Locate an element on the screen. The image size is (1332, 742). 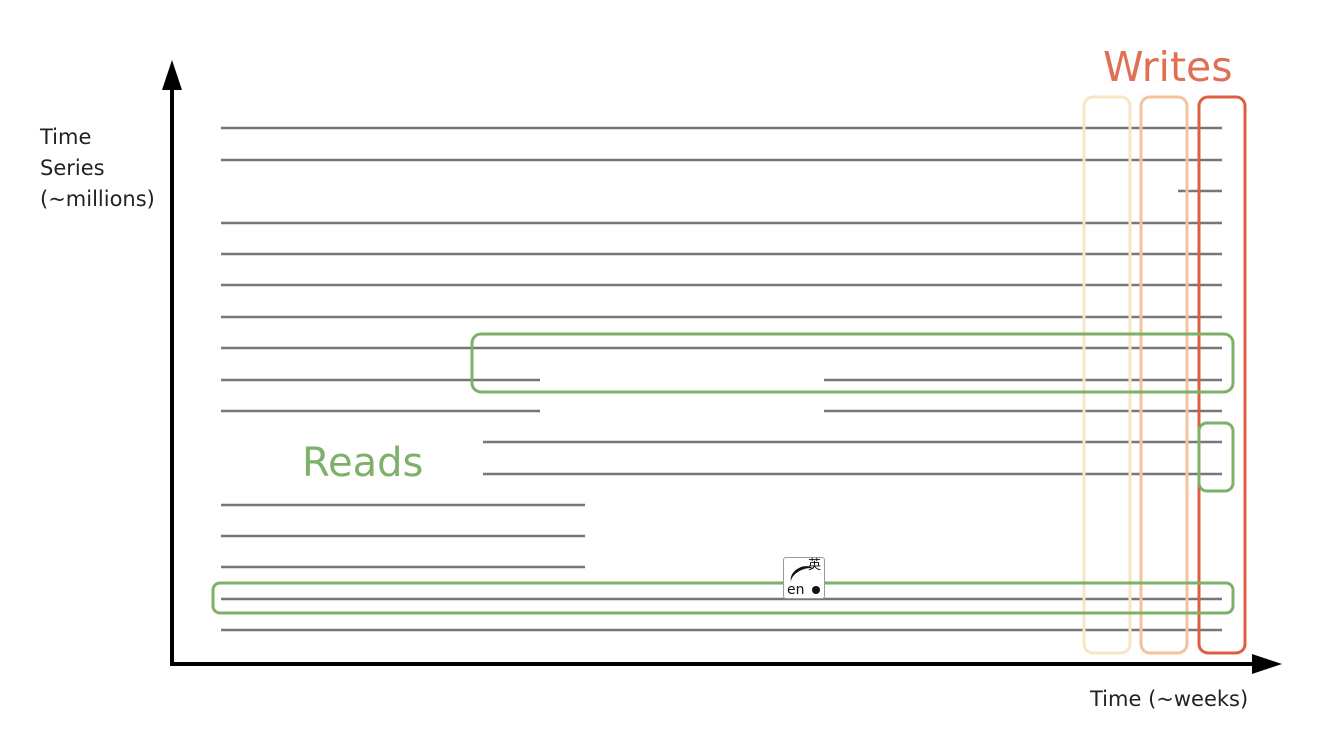
write-window-middle is located at coordinates (1164, 375).